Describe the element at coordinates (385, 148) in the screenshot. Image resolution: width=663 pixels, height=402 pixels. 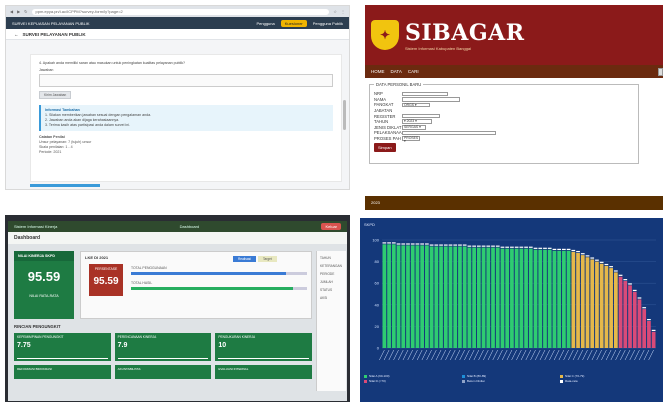
I see `submit-button: Simpan` at that location.